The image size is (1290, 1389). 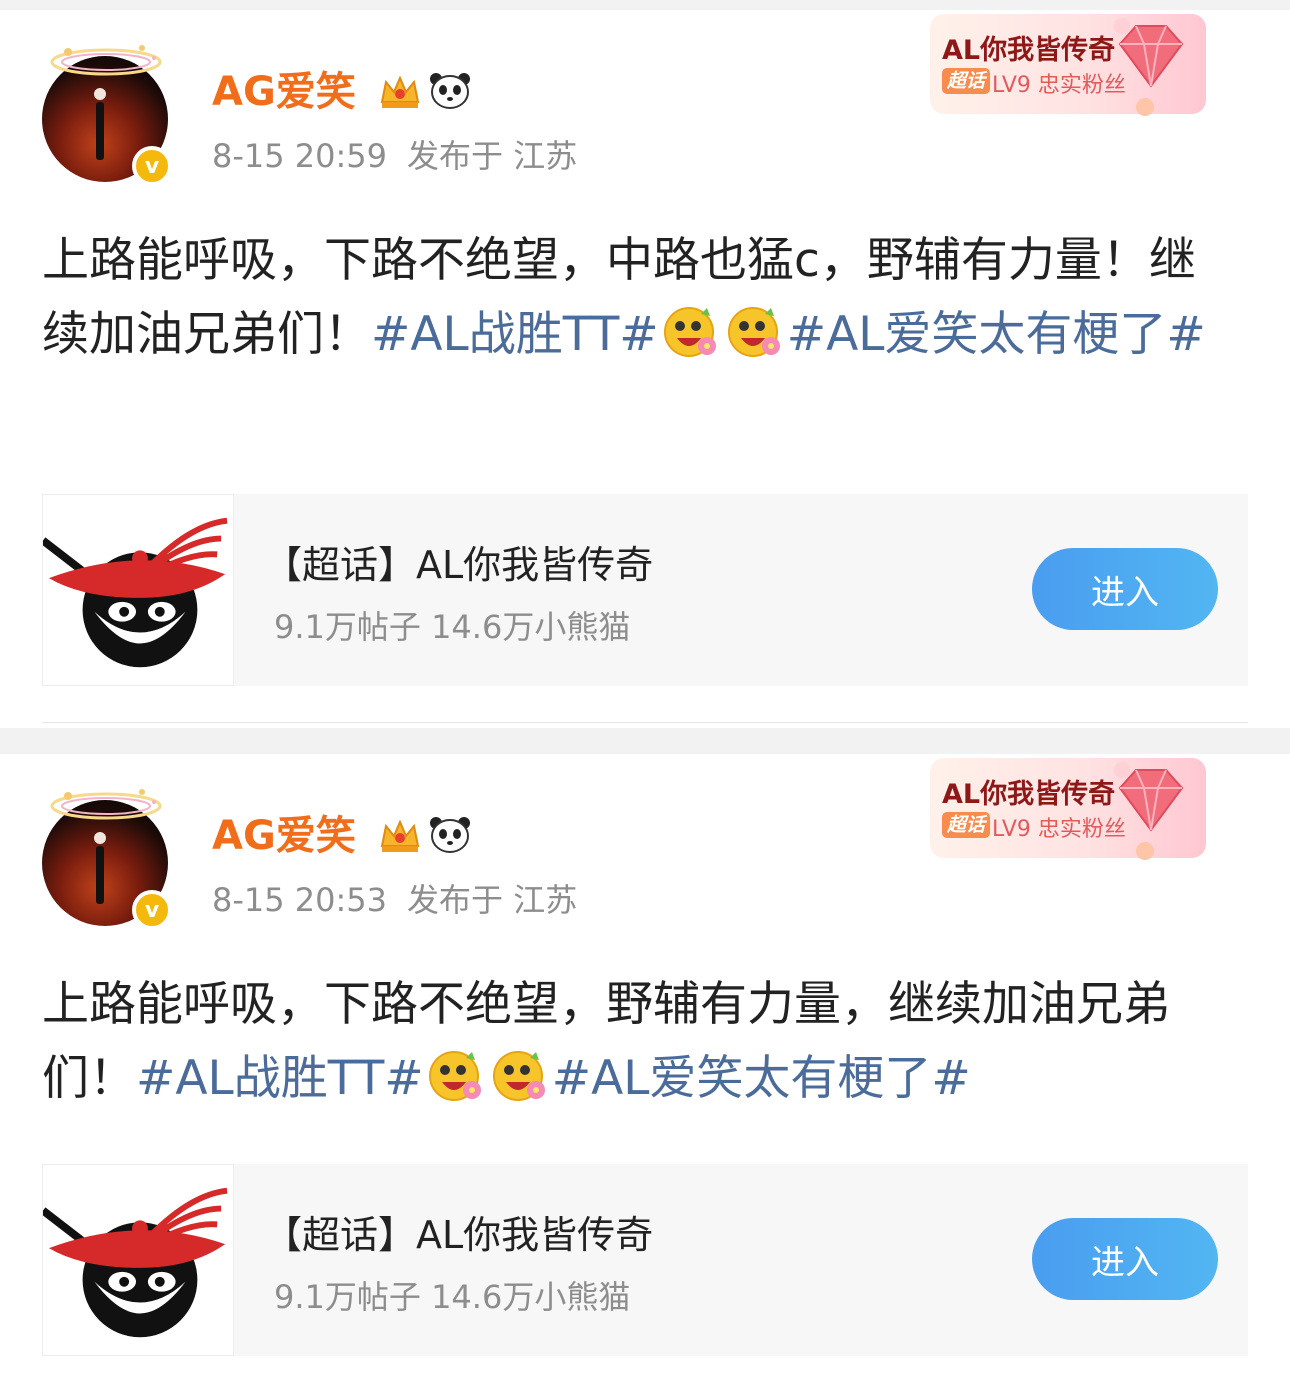 What do you see at coordinates (300, 900) in the screenshot?
I see `post-time: 8-15 20:53` at bounding box center [300, 900].